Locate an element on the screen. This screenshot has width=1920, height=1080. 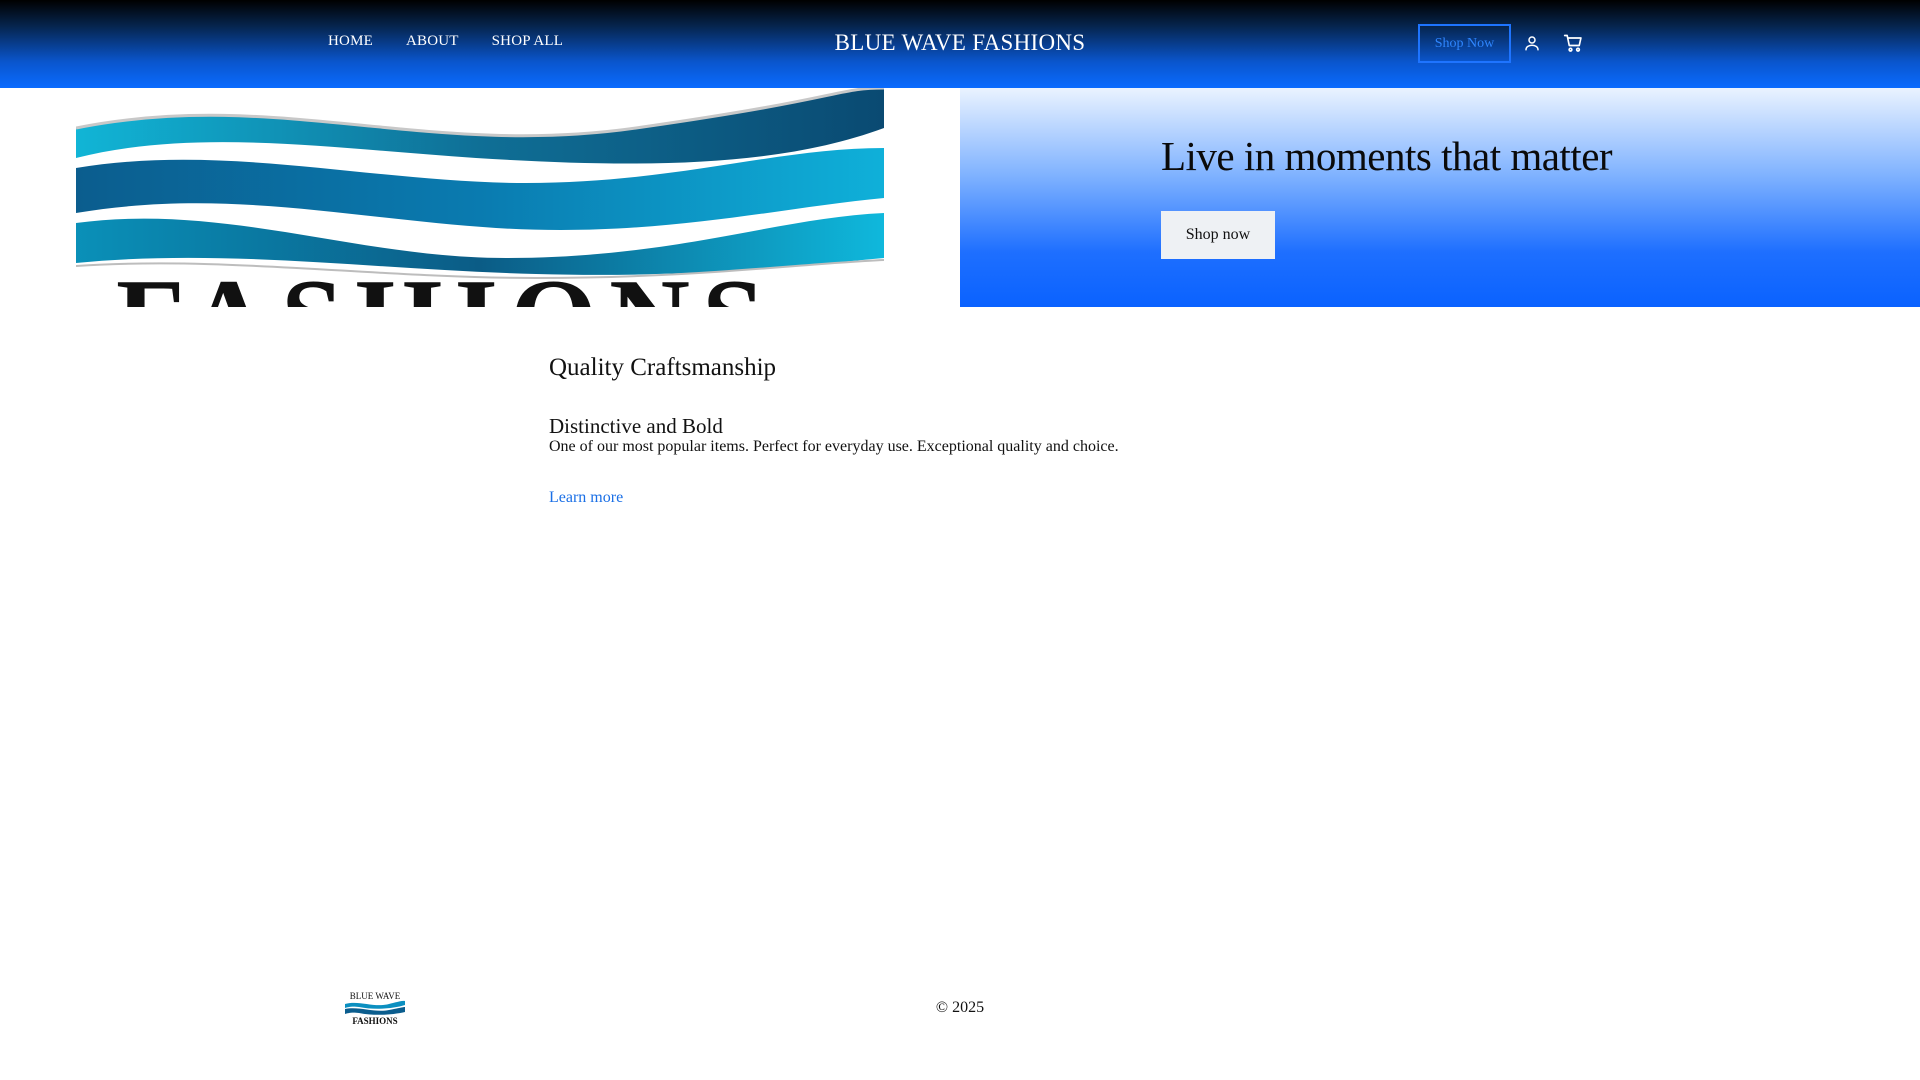
hero-logo-image: FASHIONS is located at coordinates (480, 197).